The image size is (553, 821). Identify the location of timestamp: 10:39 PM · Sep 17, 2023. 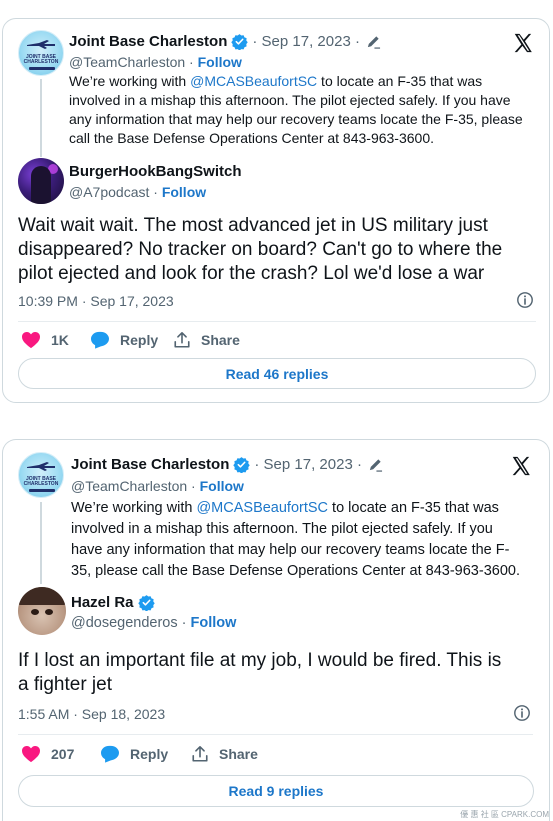
(96, 301).